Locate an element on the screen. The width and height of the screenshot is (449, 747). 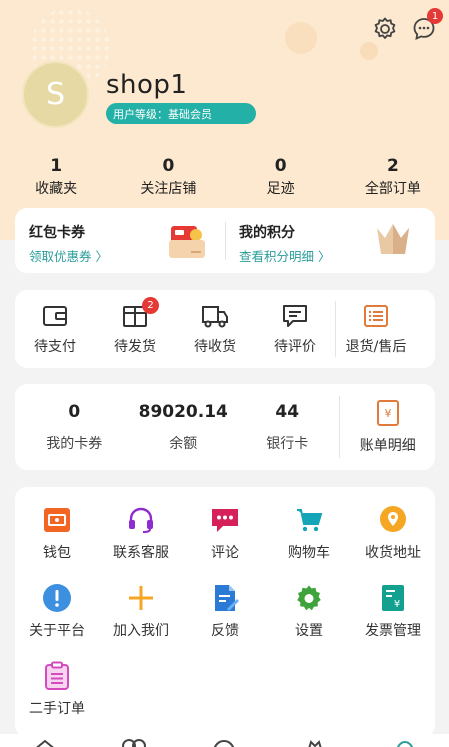
tools-row-2: 关于平台 加入我们 反馈 设置 ¥ 发票管理 is located at coordinates (225, 611).